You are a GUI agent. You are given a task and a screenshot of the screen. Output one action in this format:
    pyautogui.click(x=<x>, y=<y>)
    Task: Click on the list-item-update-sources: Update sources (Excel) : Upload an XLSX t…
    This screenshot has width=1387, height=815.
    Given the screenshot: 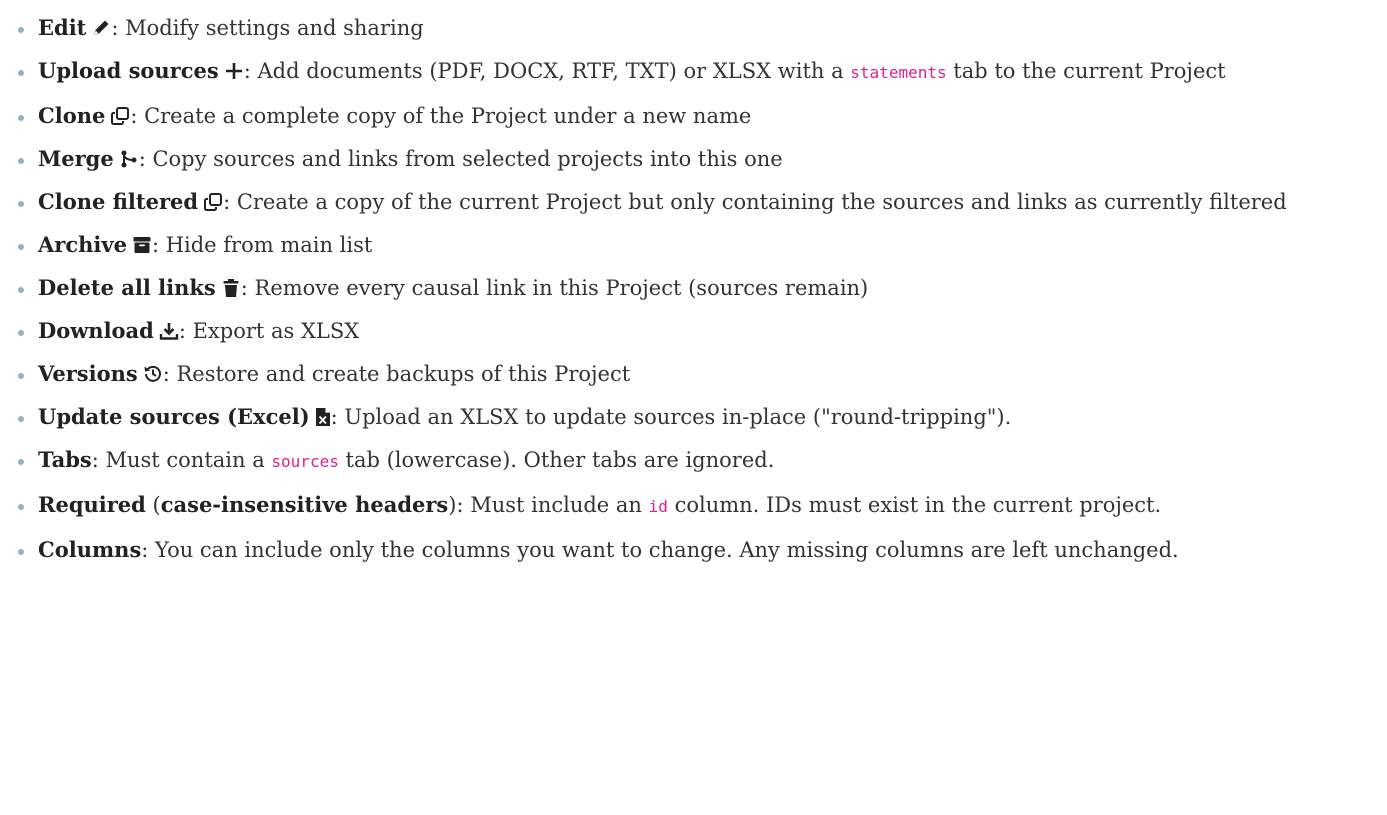 What is the action you would take?
    pyautogui.click(x=685, y=417)
    